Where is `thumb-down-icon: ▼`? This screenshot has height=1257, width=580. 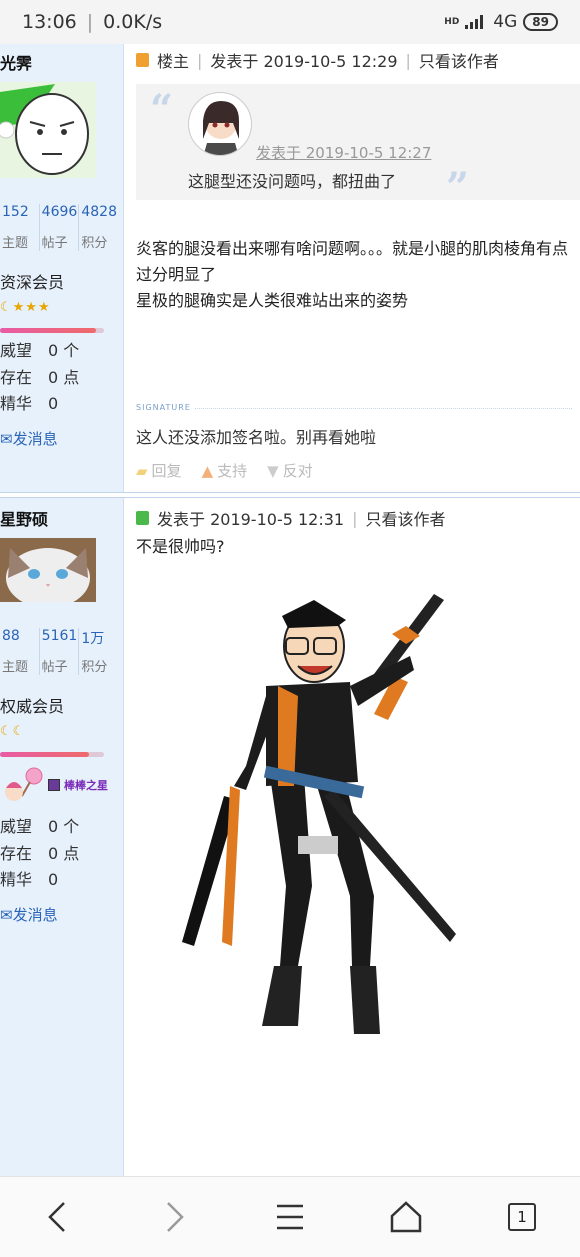 thumb-down-icon: ▼ is located at coordinates (273, 470).